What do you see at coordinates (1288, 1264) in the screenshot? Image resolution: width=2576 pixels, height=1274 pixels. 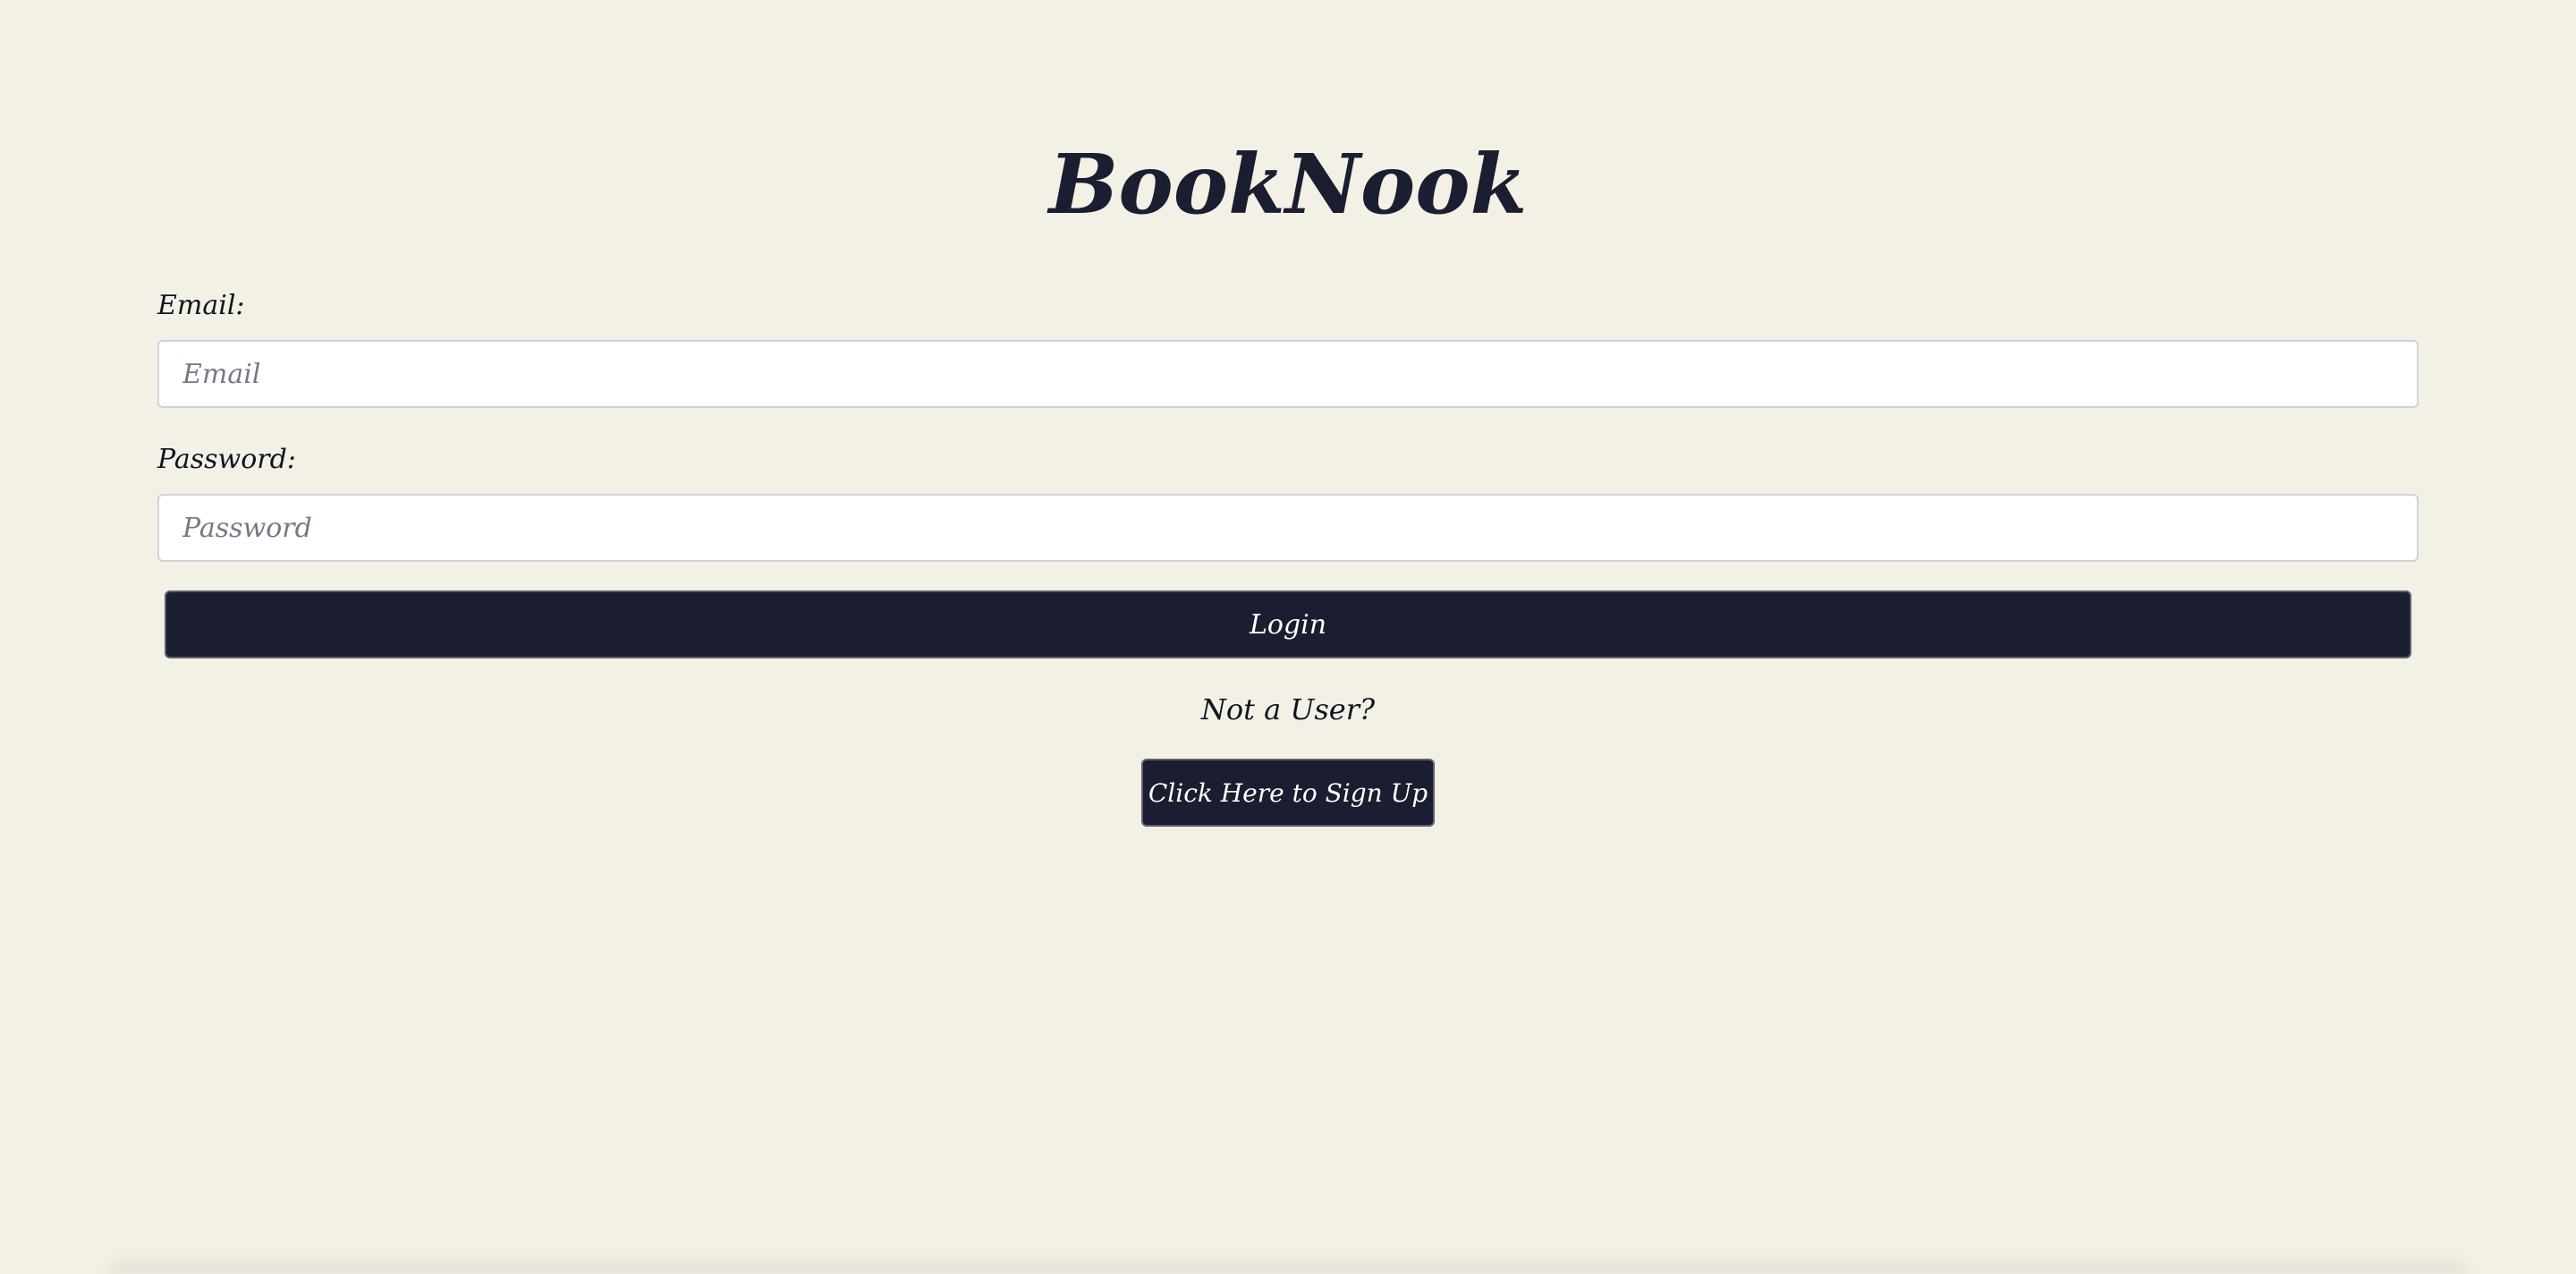 I see `bottom-shadow-divider` at bounding box center [1288, 1264].